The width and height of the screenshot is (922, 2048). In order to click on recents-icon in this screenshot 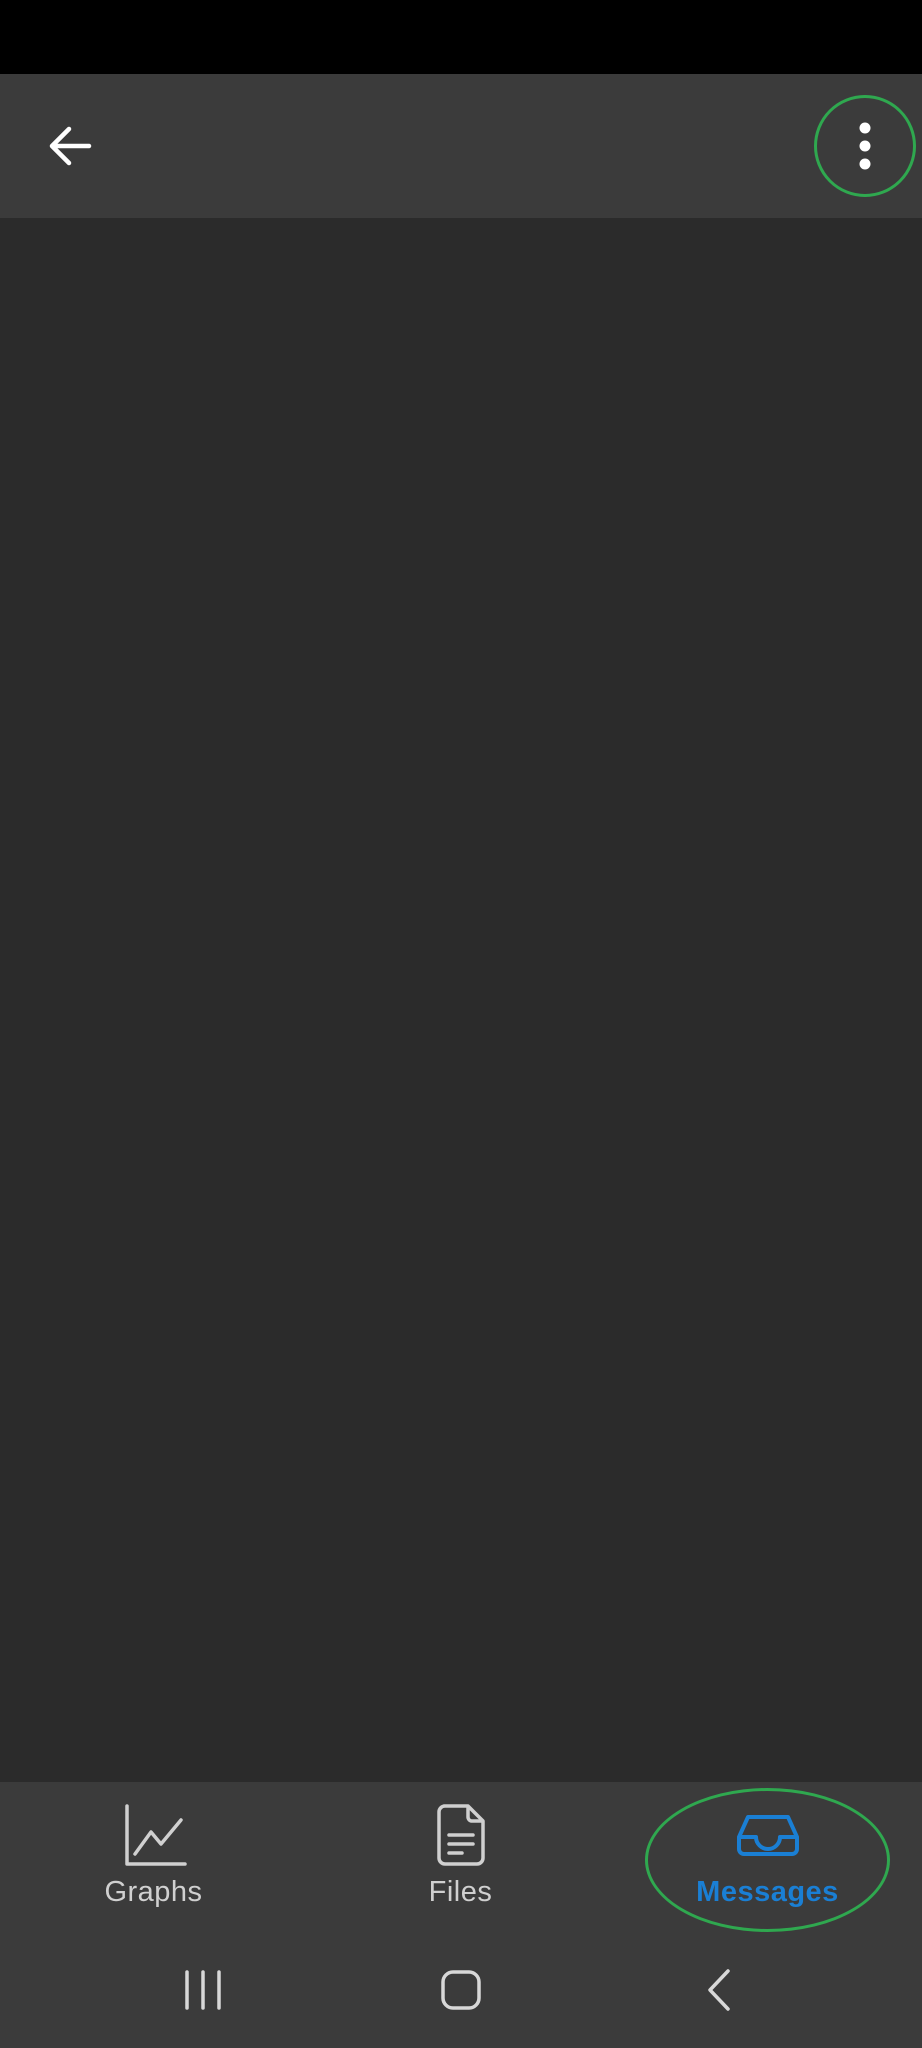, I will do `click(203, 1990)`.